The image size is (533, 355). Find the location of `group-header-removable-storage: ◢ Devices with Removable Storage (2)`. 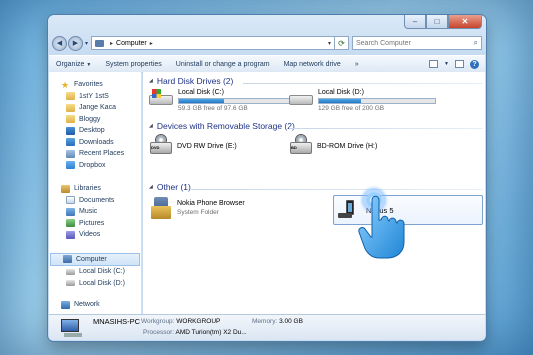

group-header-removable-storage: ◢ Devices with Removable Storage (2) is located at coordinates (222, 126).